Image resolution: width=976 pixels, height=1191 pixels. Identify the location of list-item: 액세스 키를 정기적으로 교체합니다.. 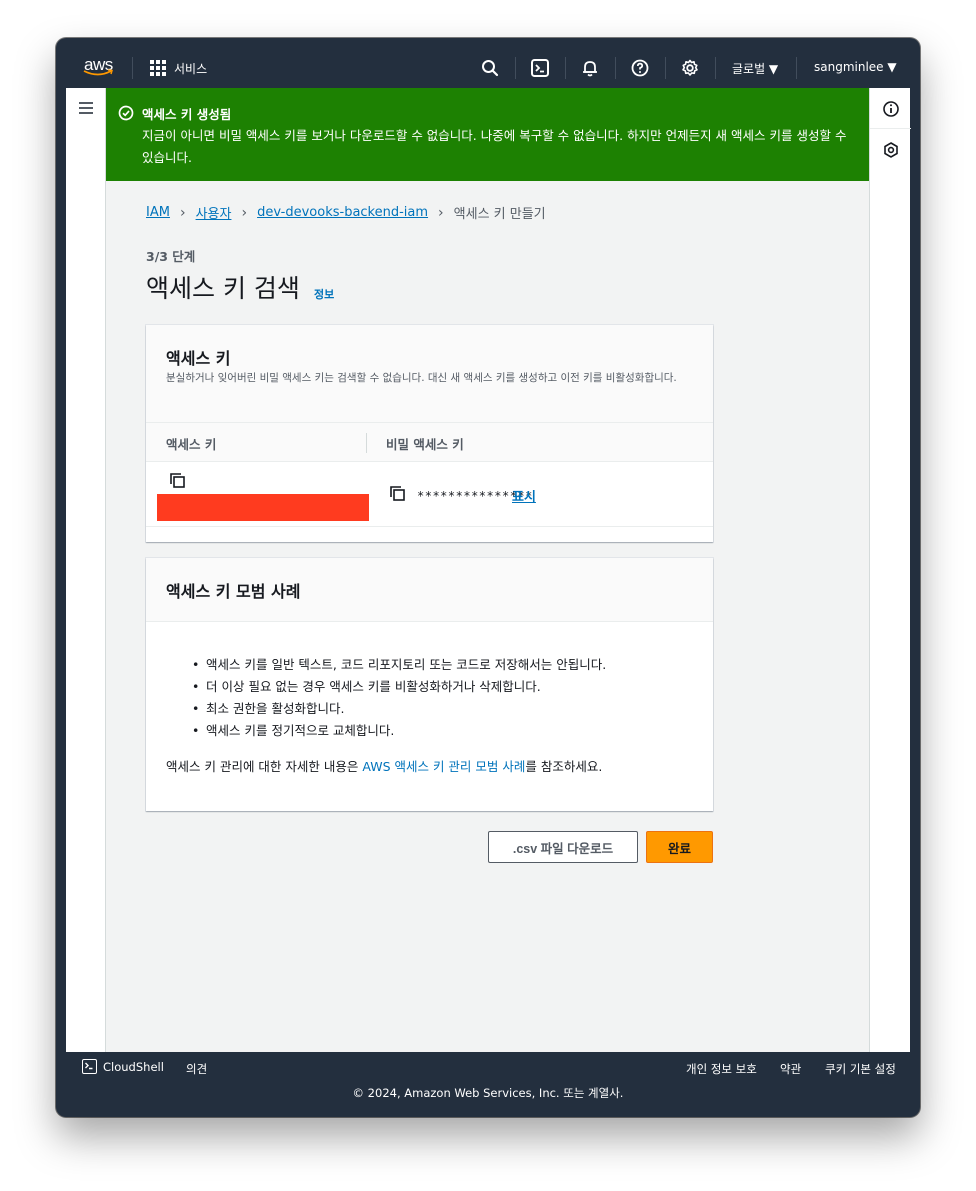
(399, 731).